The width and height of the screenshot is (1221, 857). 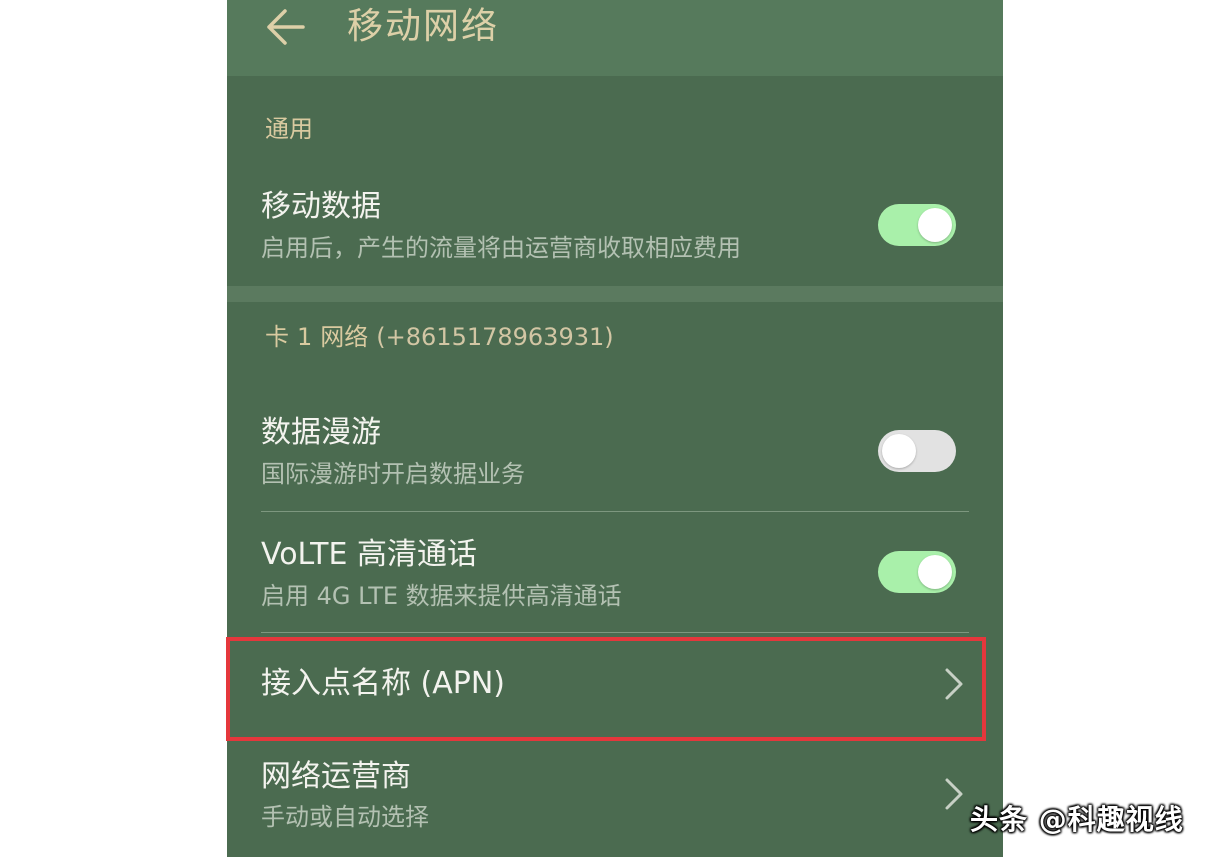 What do you see at coordinates (277, 337) in the screenshot?
I see `sim-label-prefix: 卡` at bounding box center [277, 337].